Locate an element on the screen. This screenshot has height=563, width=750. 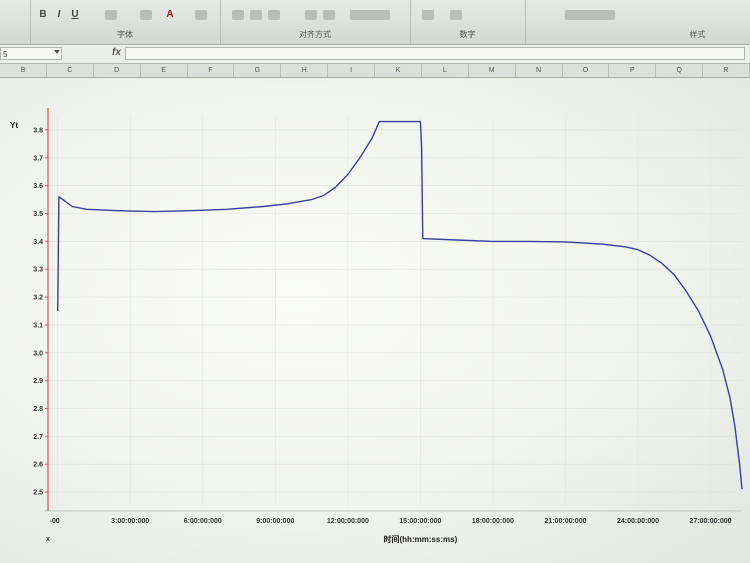
column-header-q: Q is located at coordinates (680, 70).